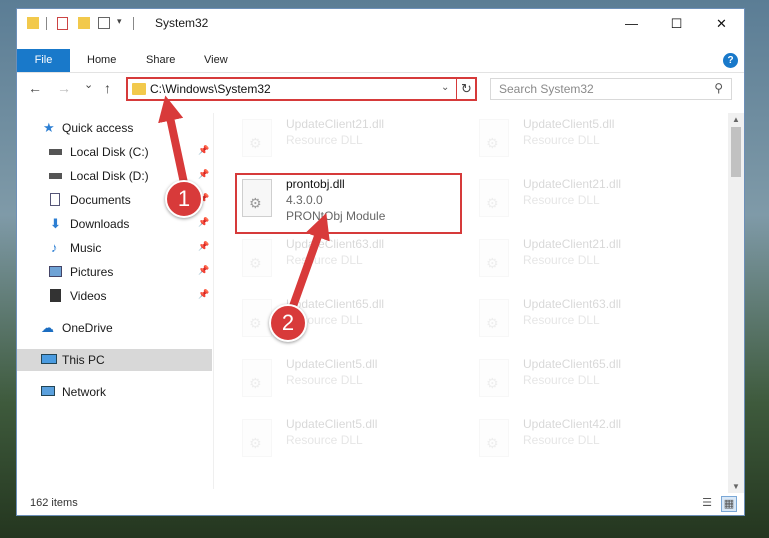 This screenshot has width=769, height=538. What do you see at coordinates (244, 203) in the screenshot?
I see `annotation-arrows` at bounding box center [244, 203].